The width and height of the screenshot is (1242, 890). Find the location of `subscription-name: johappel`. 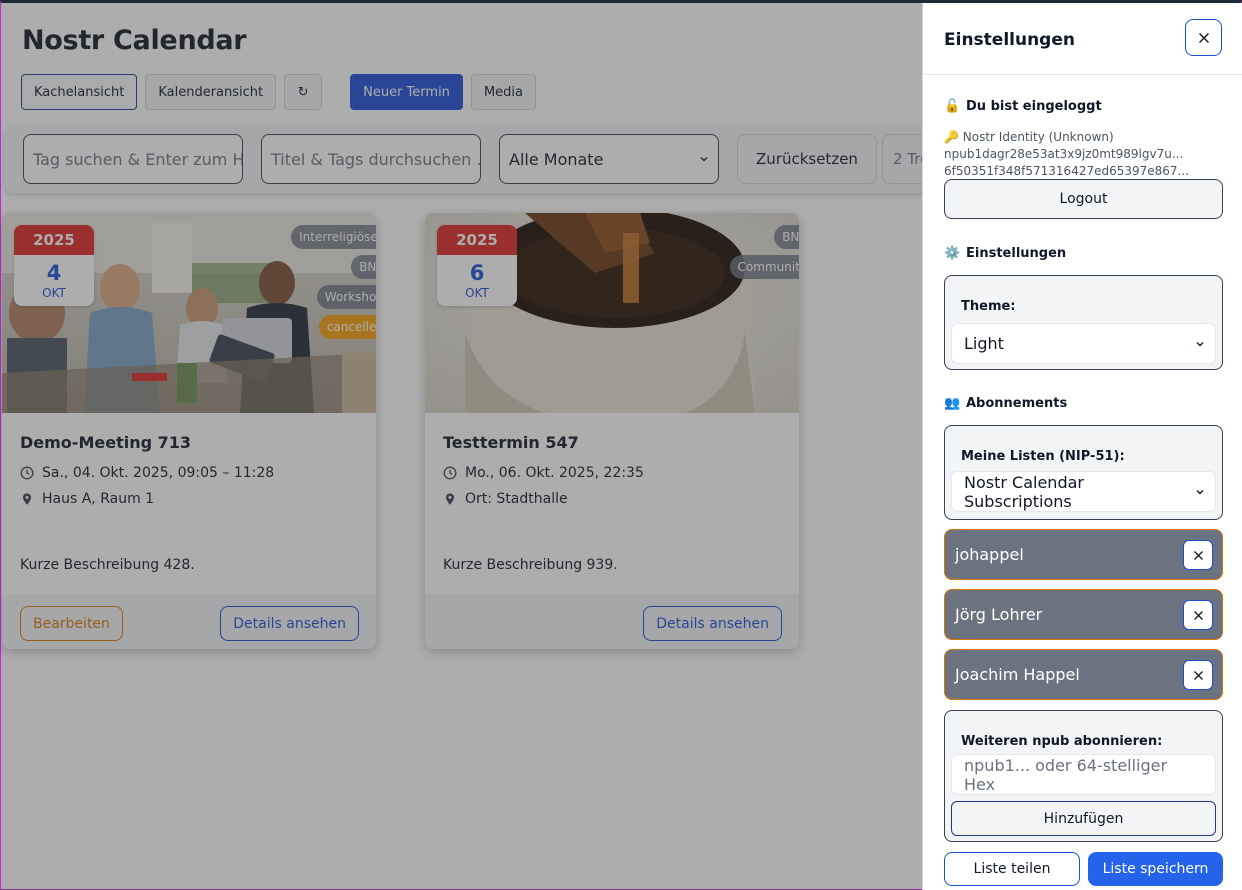

subscription-name: johappel is located at coordinates (989, 554).